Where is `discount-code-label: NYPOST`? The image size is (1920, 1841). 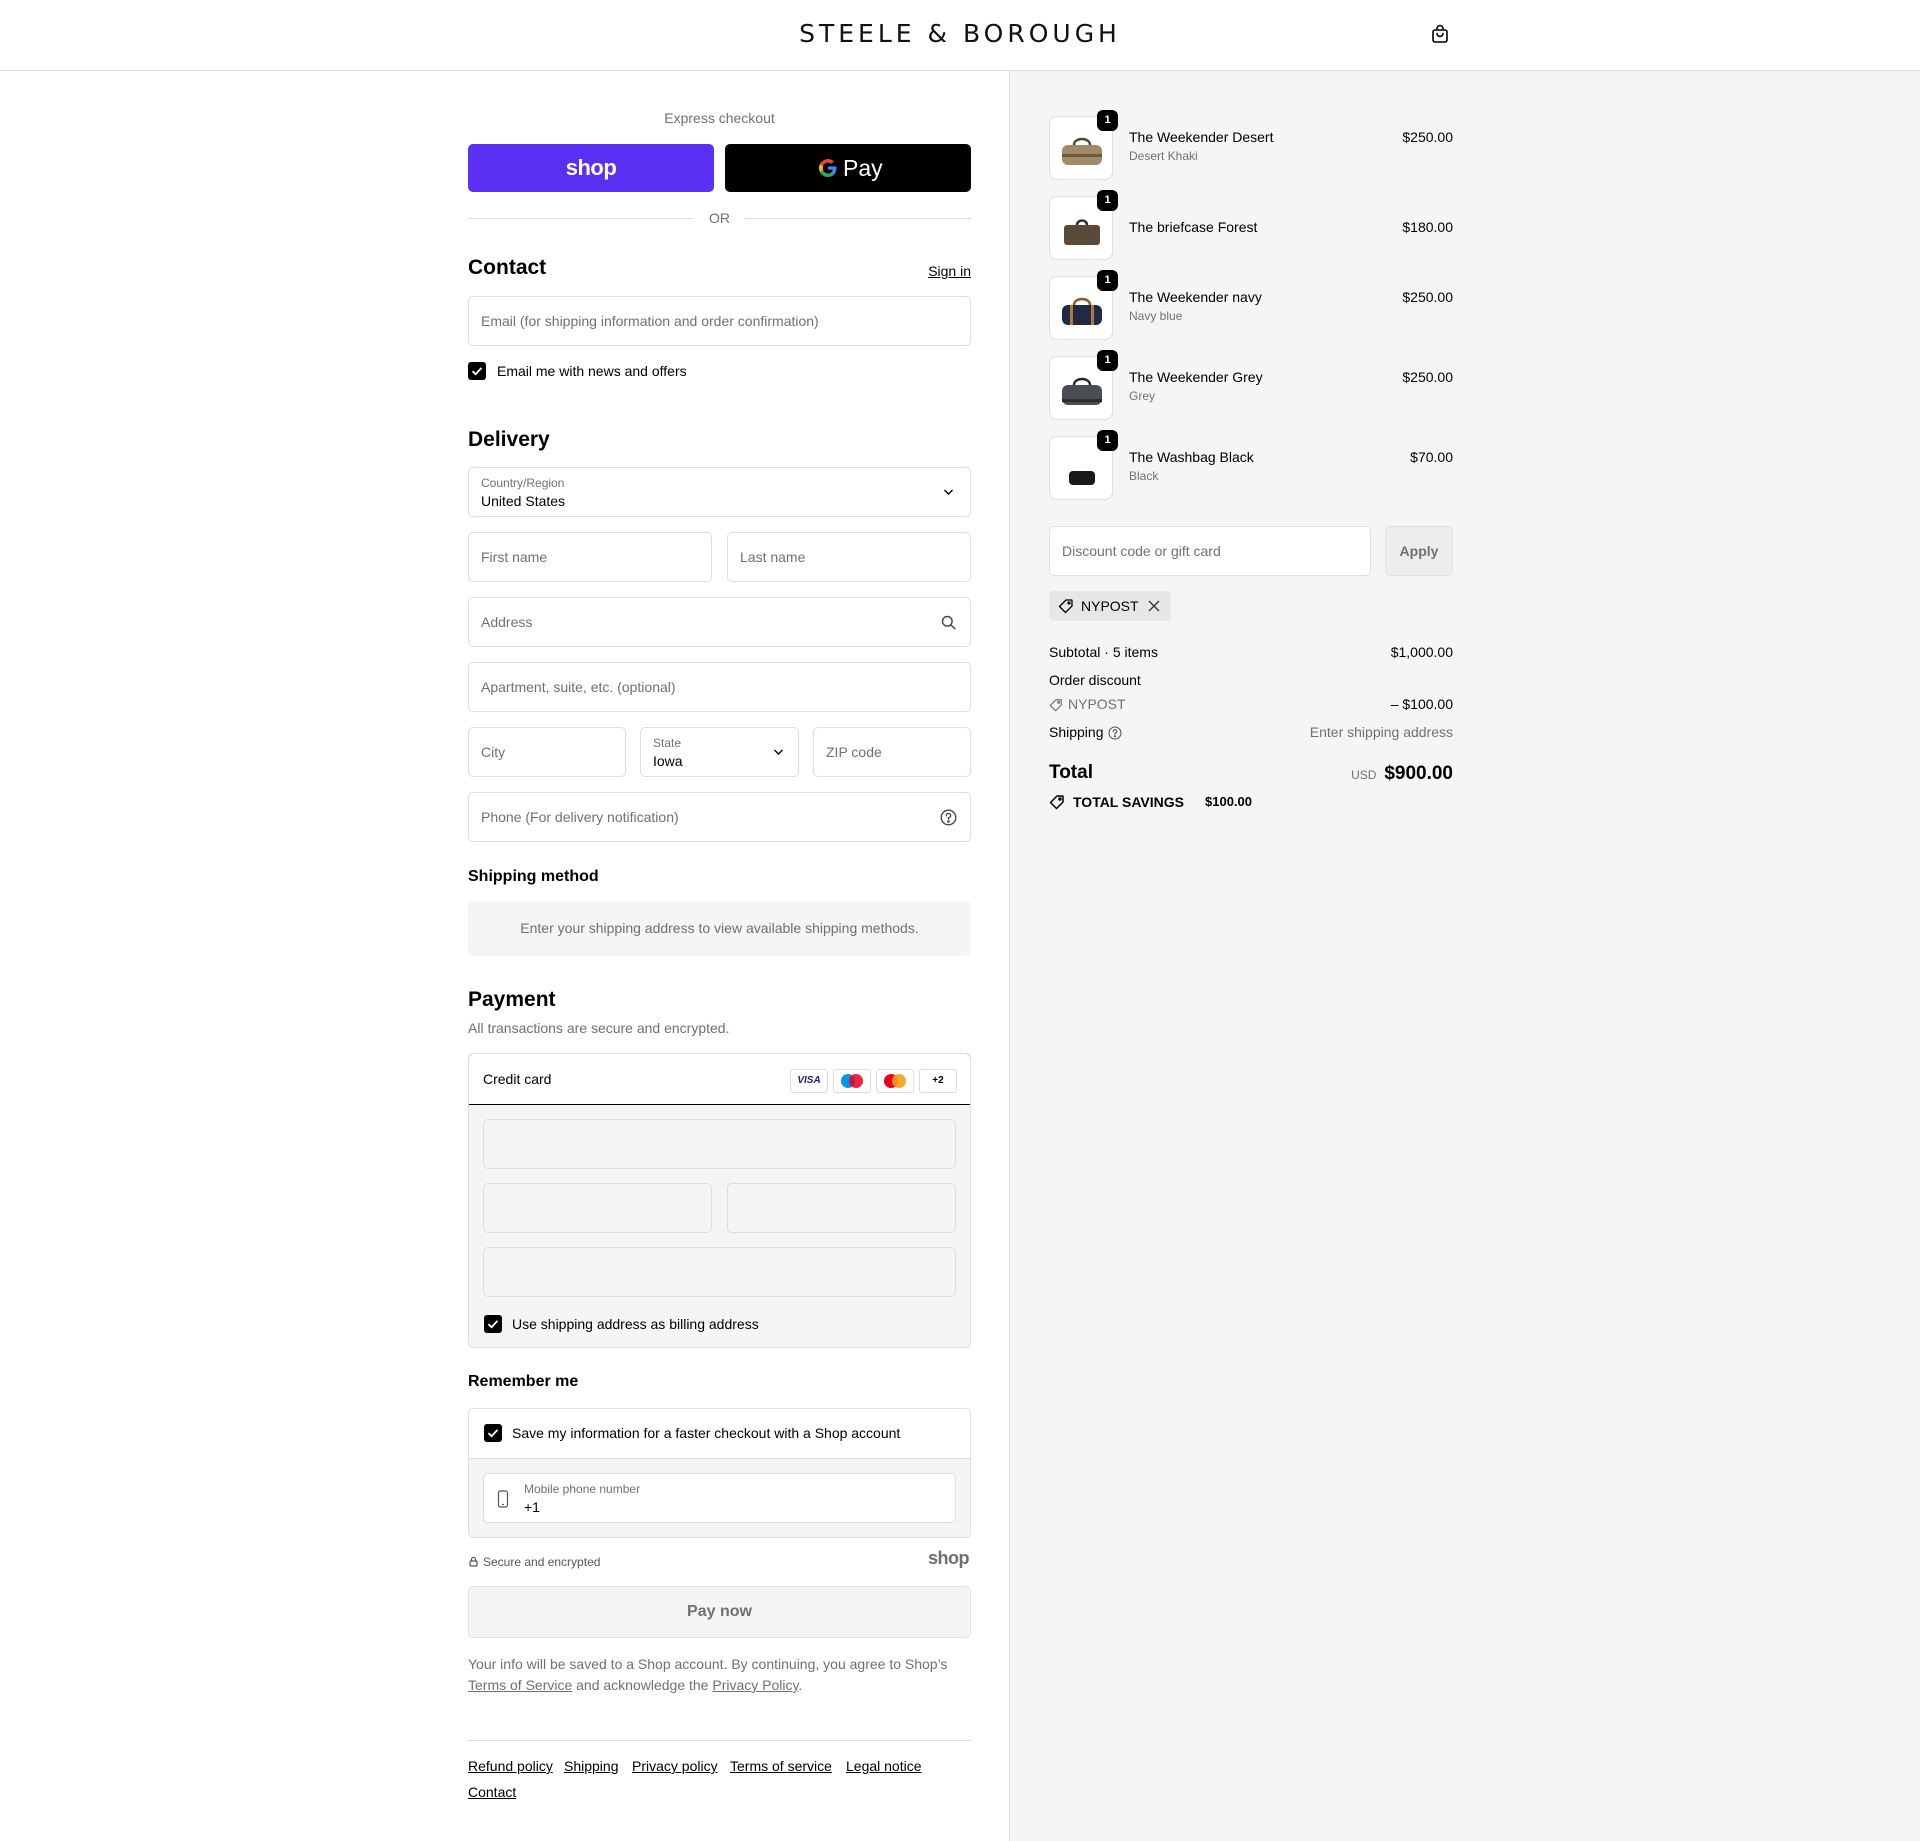
discount-code-label: NYPOST is located at coordinates (1097, 704).